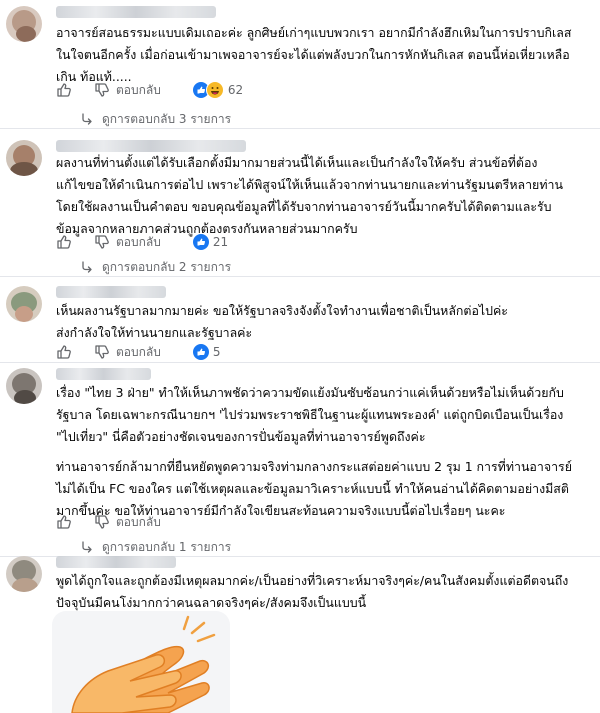  I want to click on comment-line: ส่งกำลังใจให้ท่านนายกและรัฐบาลค่ะ, so click(154, 332).